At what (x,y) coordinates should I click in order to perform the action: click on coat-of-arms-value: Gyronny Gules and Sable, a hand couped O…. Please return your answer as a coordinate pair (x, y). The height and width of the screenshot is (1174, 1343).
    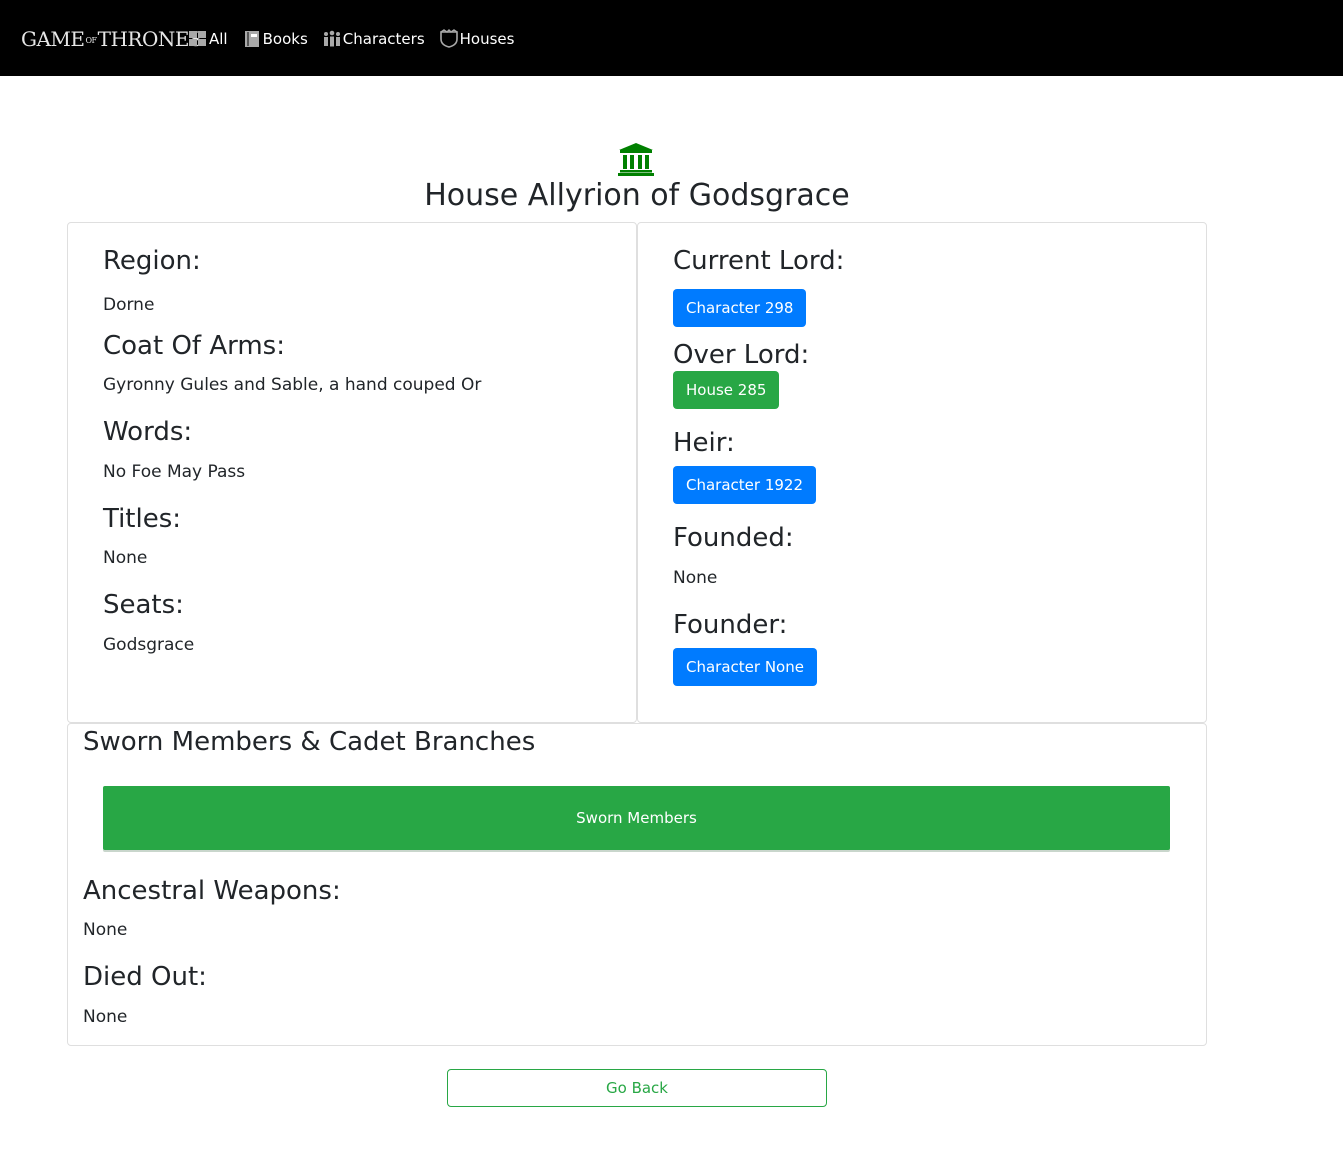
    Looking at the image, I should click on (292, 385).